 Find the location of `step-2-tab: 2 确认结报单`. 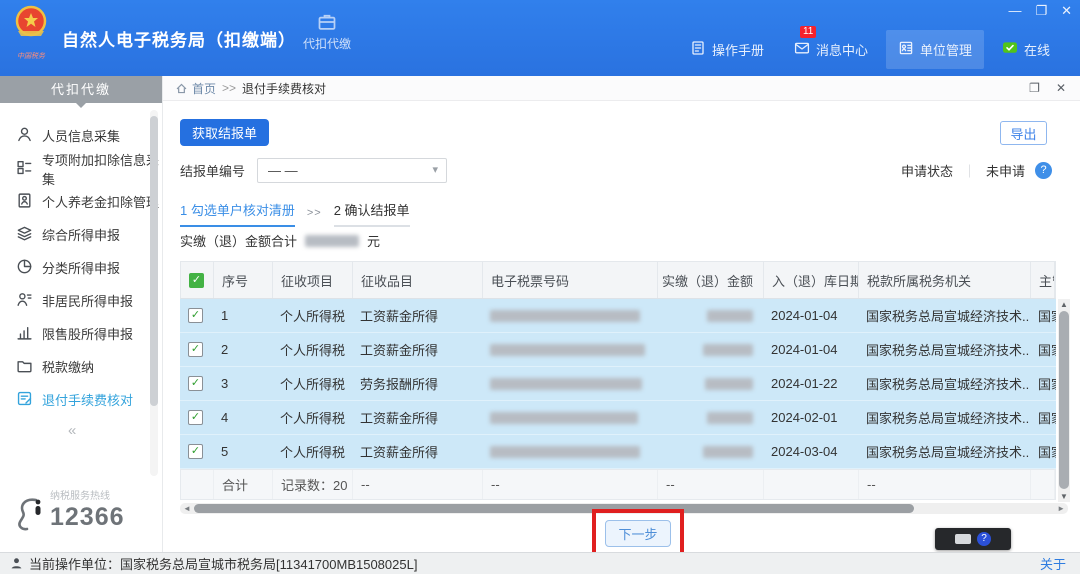

step-2-tab: 2 确认结报单 is located at coordinates (371, 213).